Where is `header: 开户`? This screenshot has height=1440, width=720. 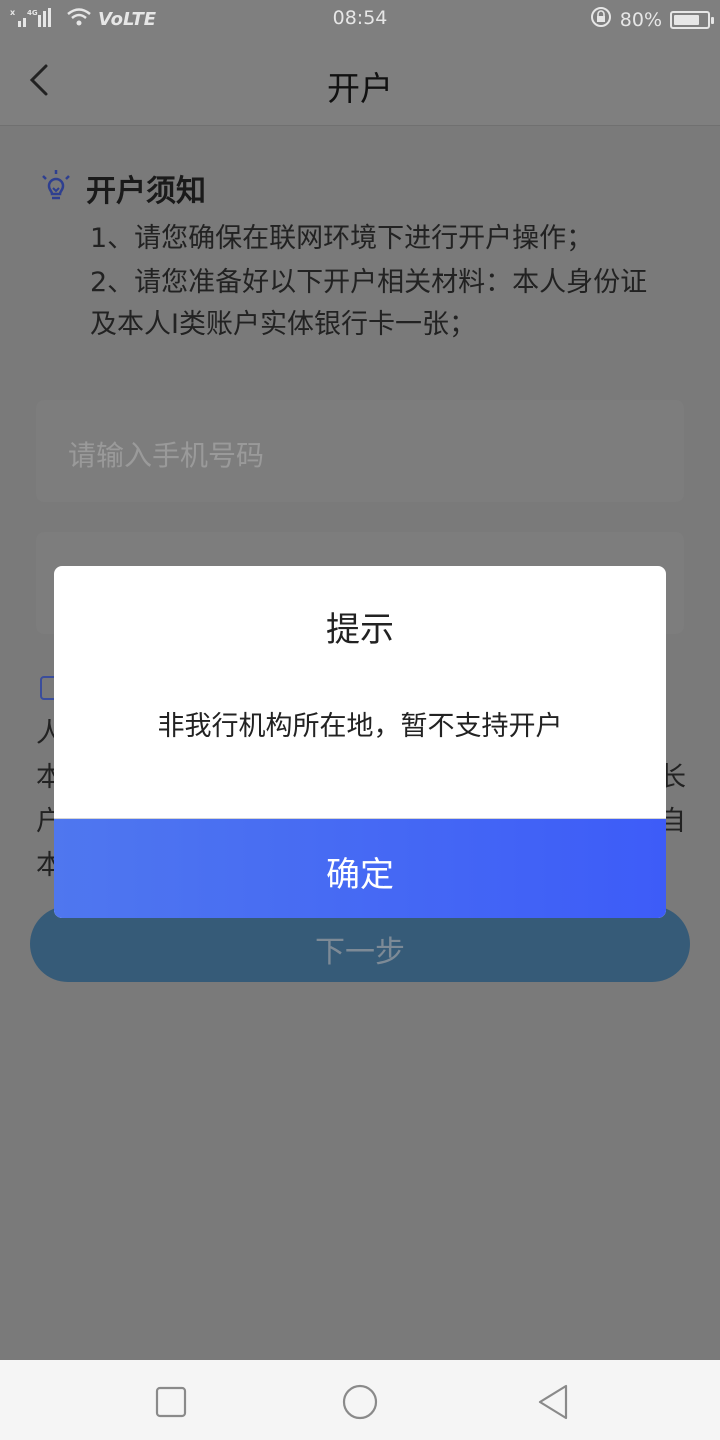
header: 开户 is located at coordinates (360, 81).